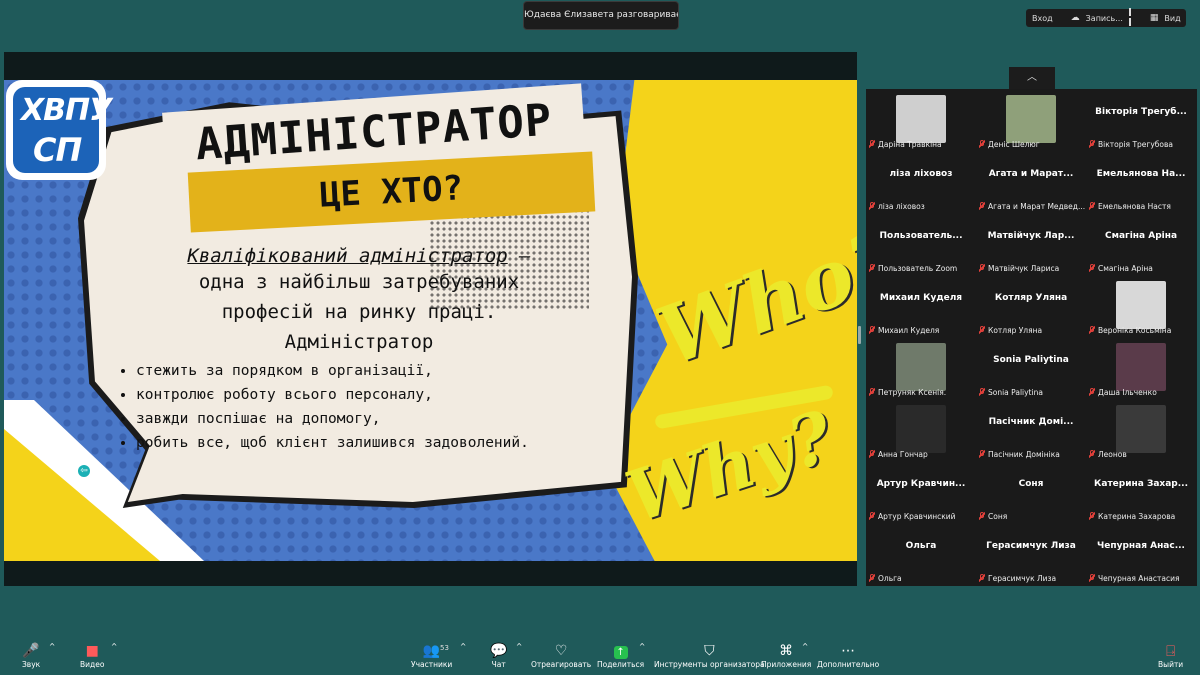 The height and width of the screenshot is (675, 1200). What do you see at coordinates (890, 578) in the screenshot?
I see `participant-label-text: Ольга` at bounding box center [890, 578].